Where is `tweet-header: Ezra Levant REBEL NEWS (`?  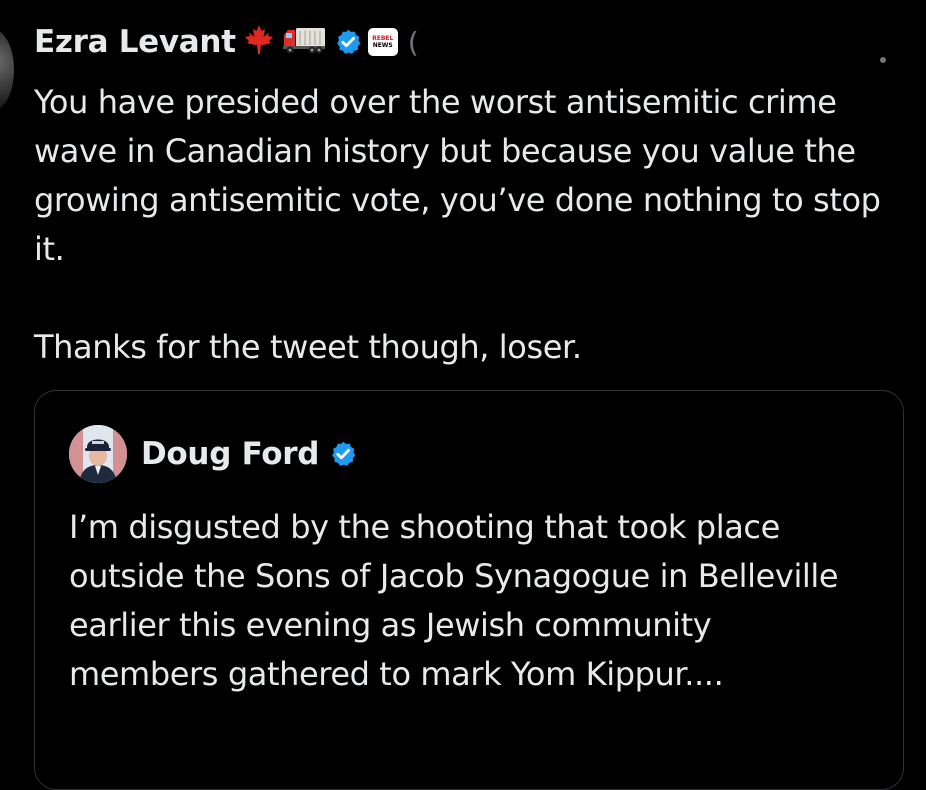
tweet-header: Ezra Levant REBEL NEWS ( is located at coordinates (226, 42).